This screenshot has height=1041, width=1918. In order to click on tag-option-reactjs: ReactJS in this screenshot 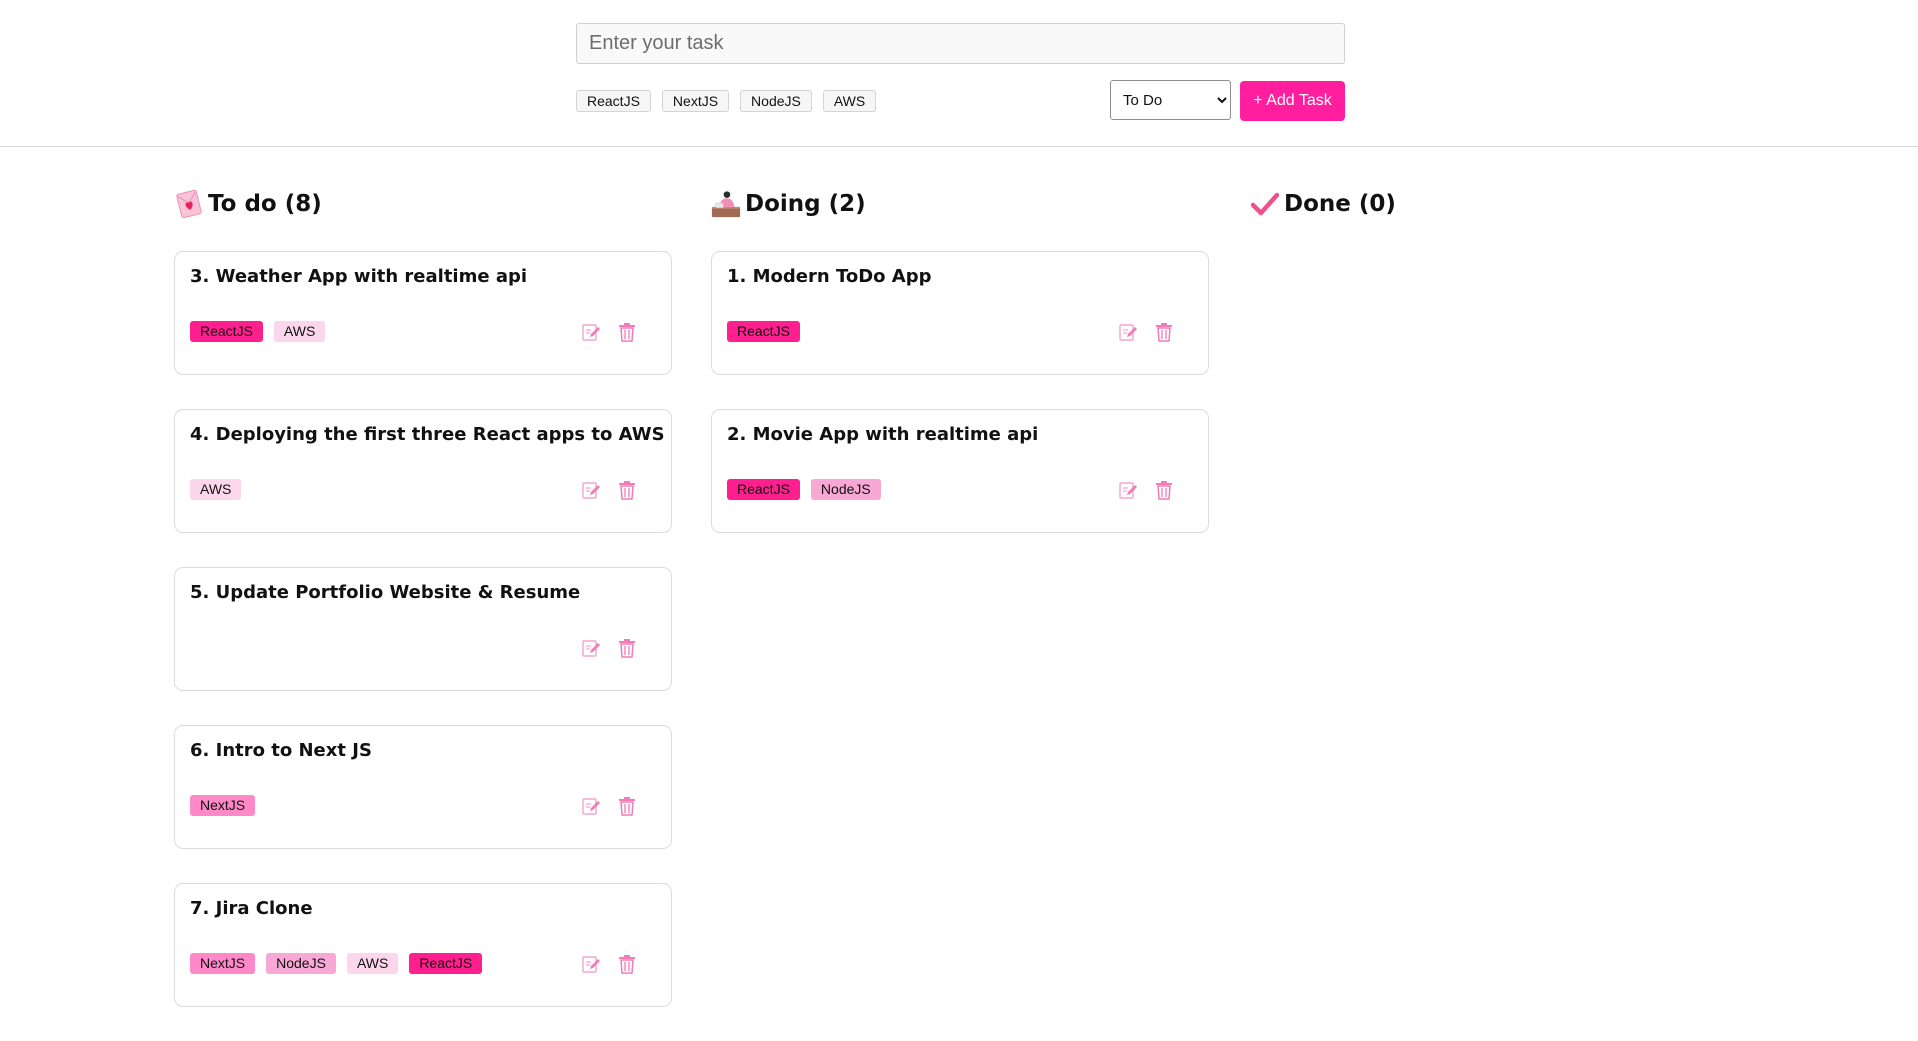, I will do `click(613, 101)`.